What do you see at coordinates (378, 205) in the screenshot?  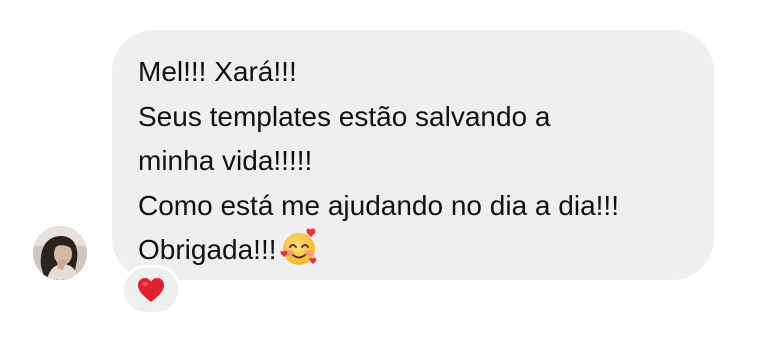 I see `message-line: Como está me ajudando no dia a dia!!!` at bounding box center [378, 205].